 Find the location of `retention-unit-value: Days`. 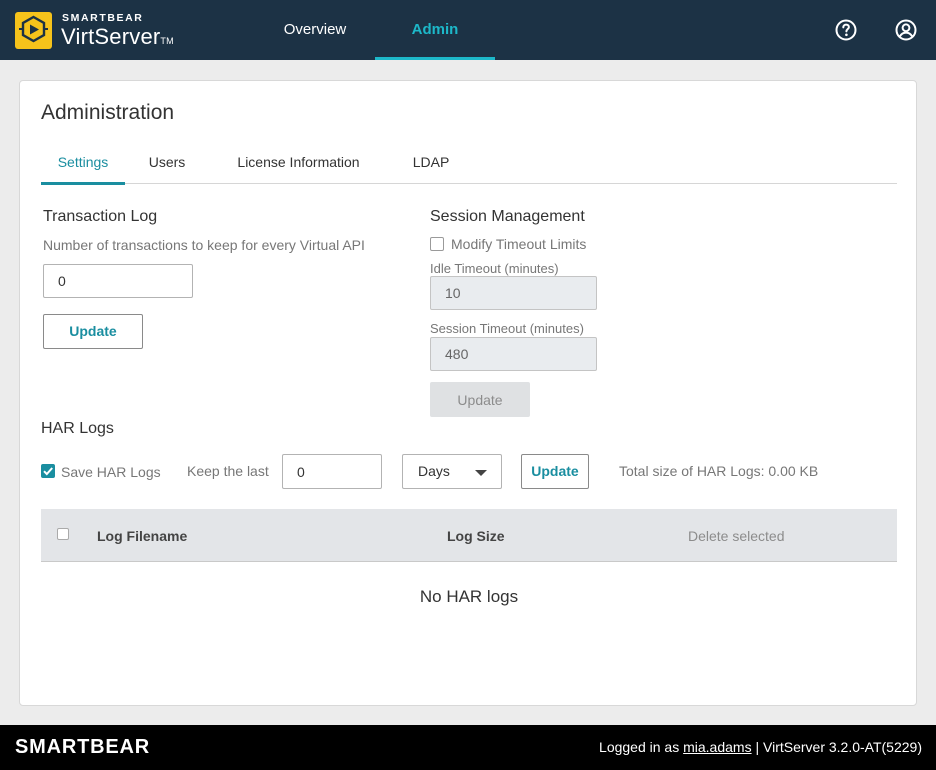

retention-unit-value: Days is located at coordinates (434, 471).